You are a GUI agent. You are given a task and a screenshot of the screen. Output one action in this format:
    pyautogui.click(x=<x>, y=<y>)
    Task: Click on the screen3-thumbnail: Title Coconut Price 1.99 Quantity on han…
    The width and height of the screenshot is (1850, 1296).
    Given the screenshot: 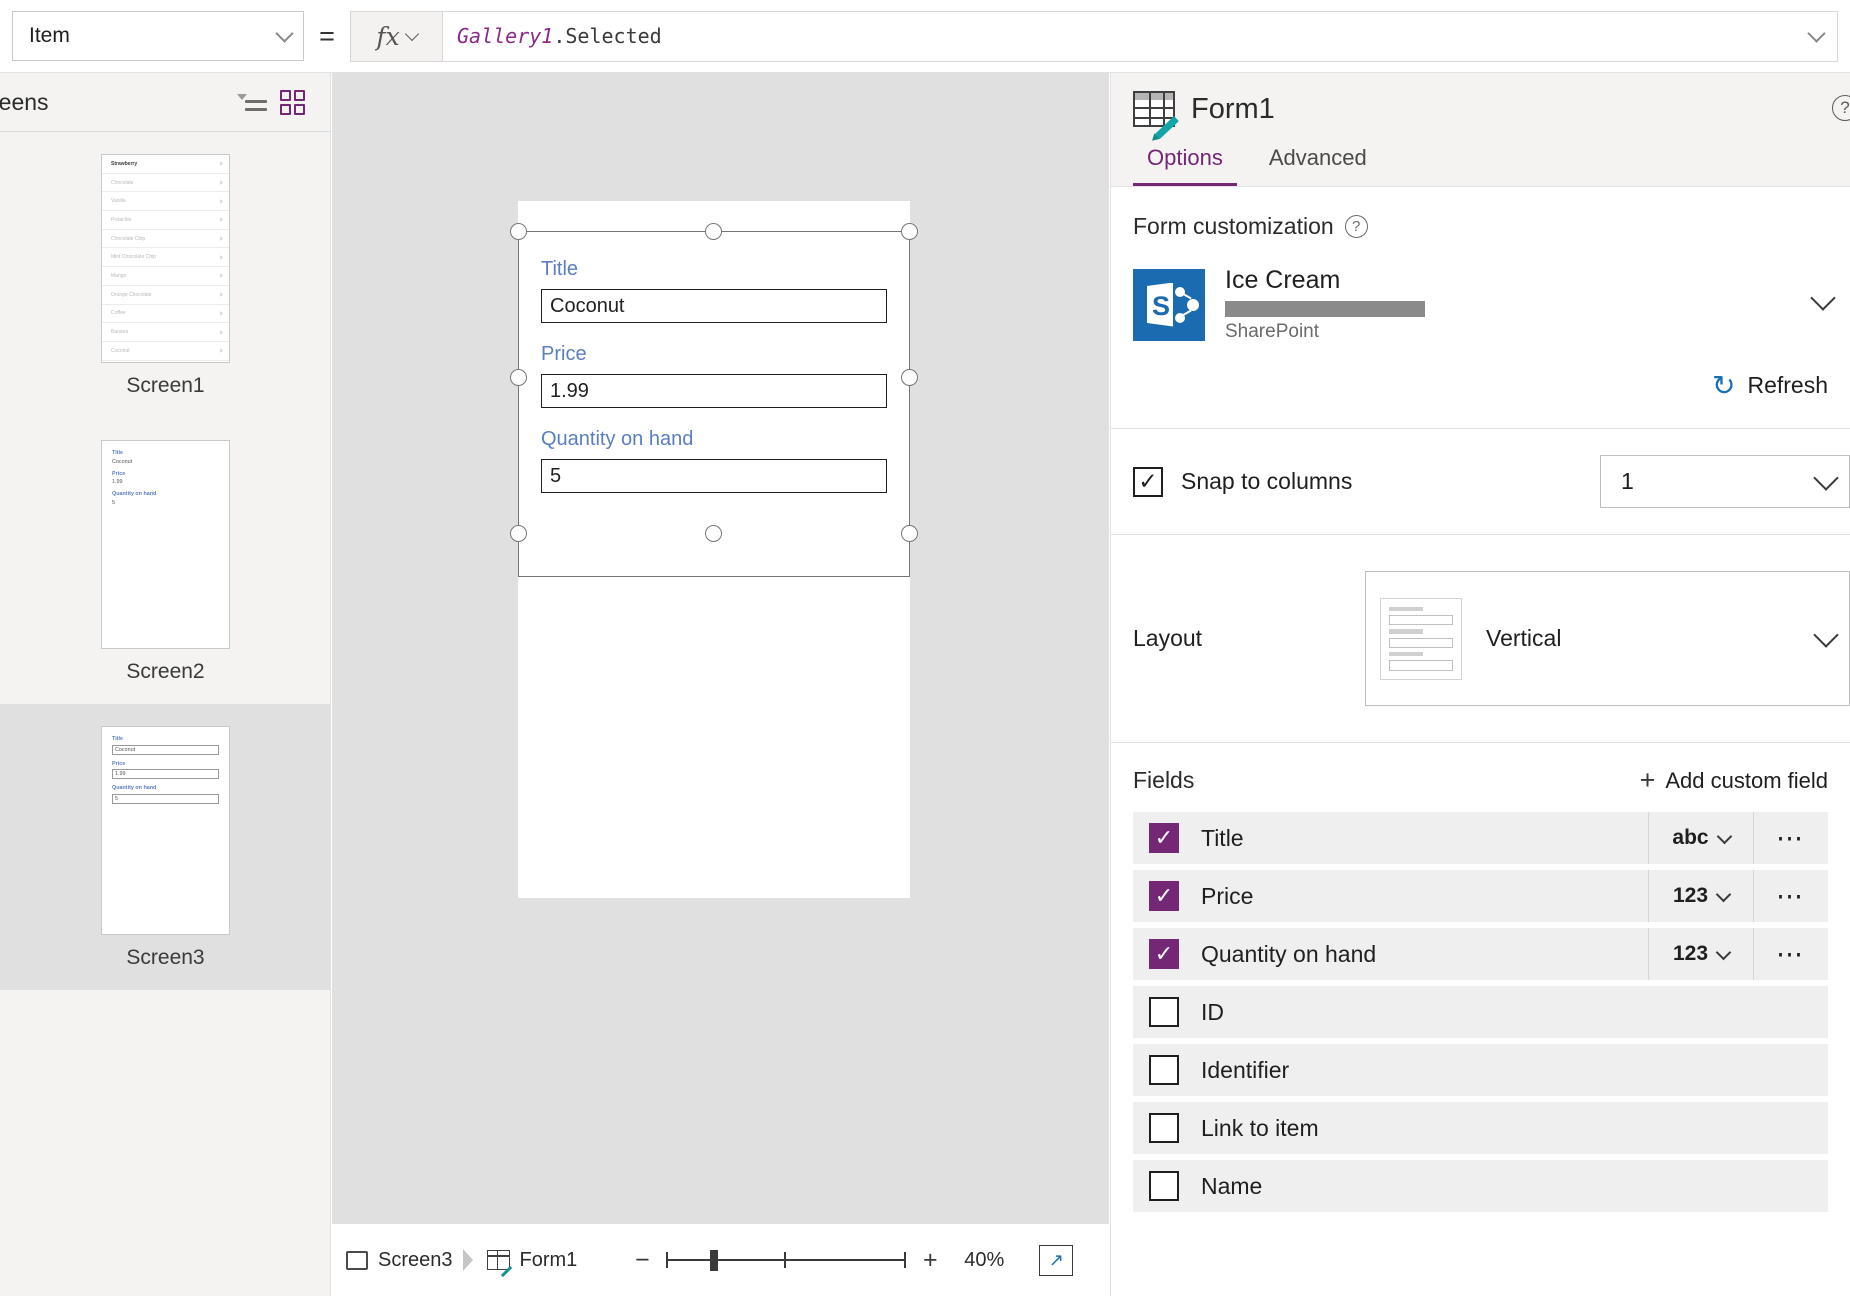 What is the action you would take?
    pyautogui.click(x=165, y=830)
    